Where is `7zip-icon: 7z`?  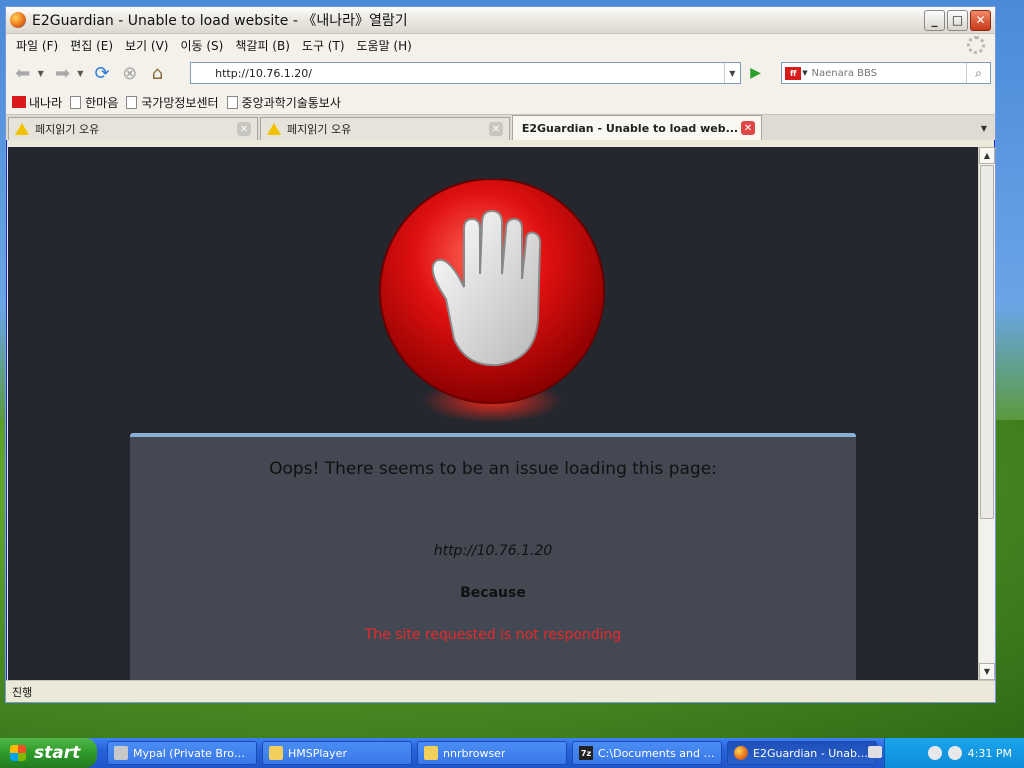 7zip-icon: 7z is located at coordinates (586, 753).